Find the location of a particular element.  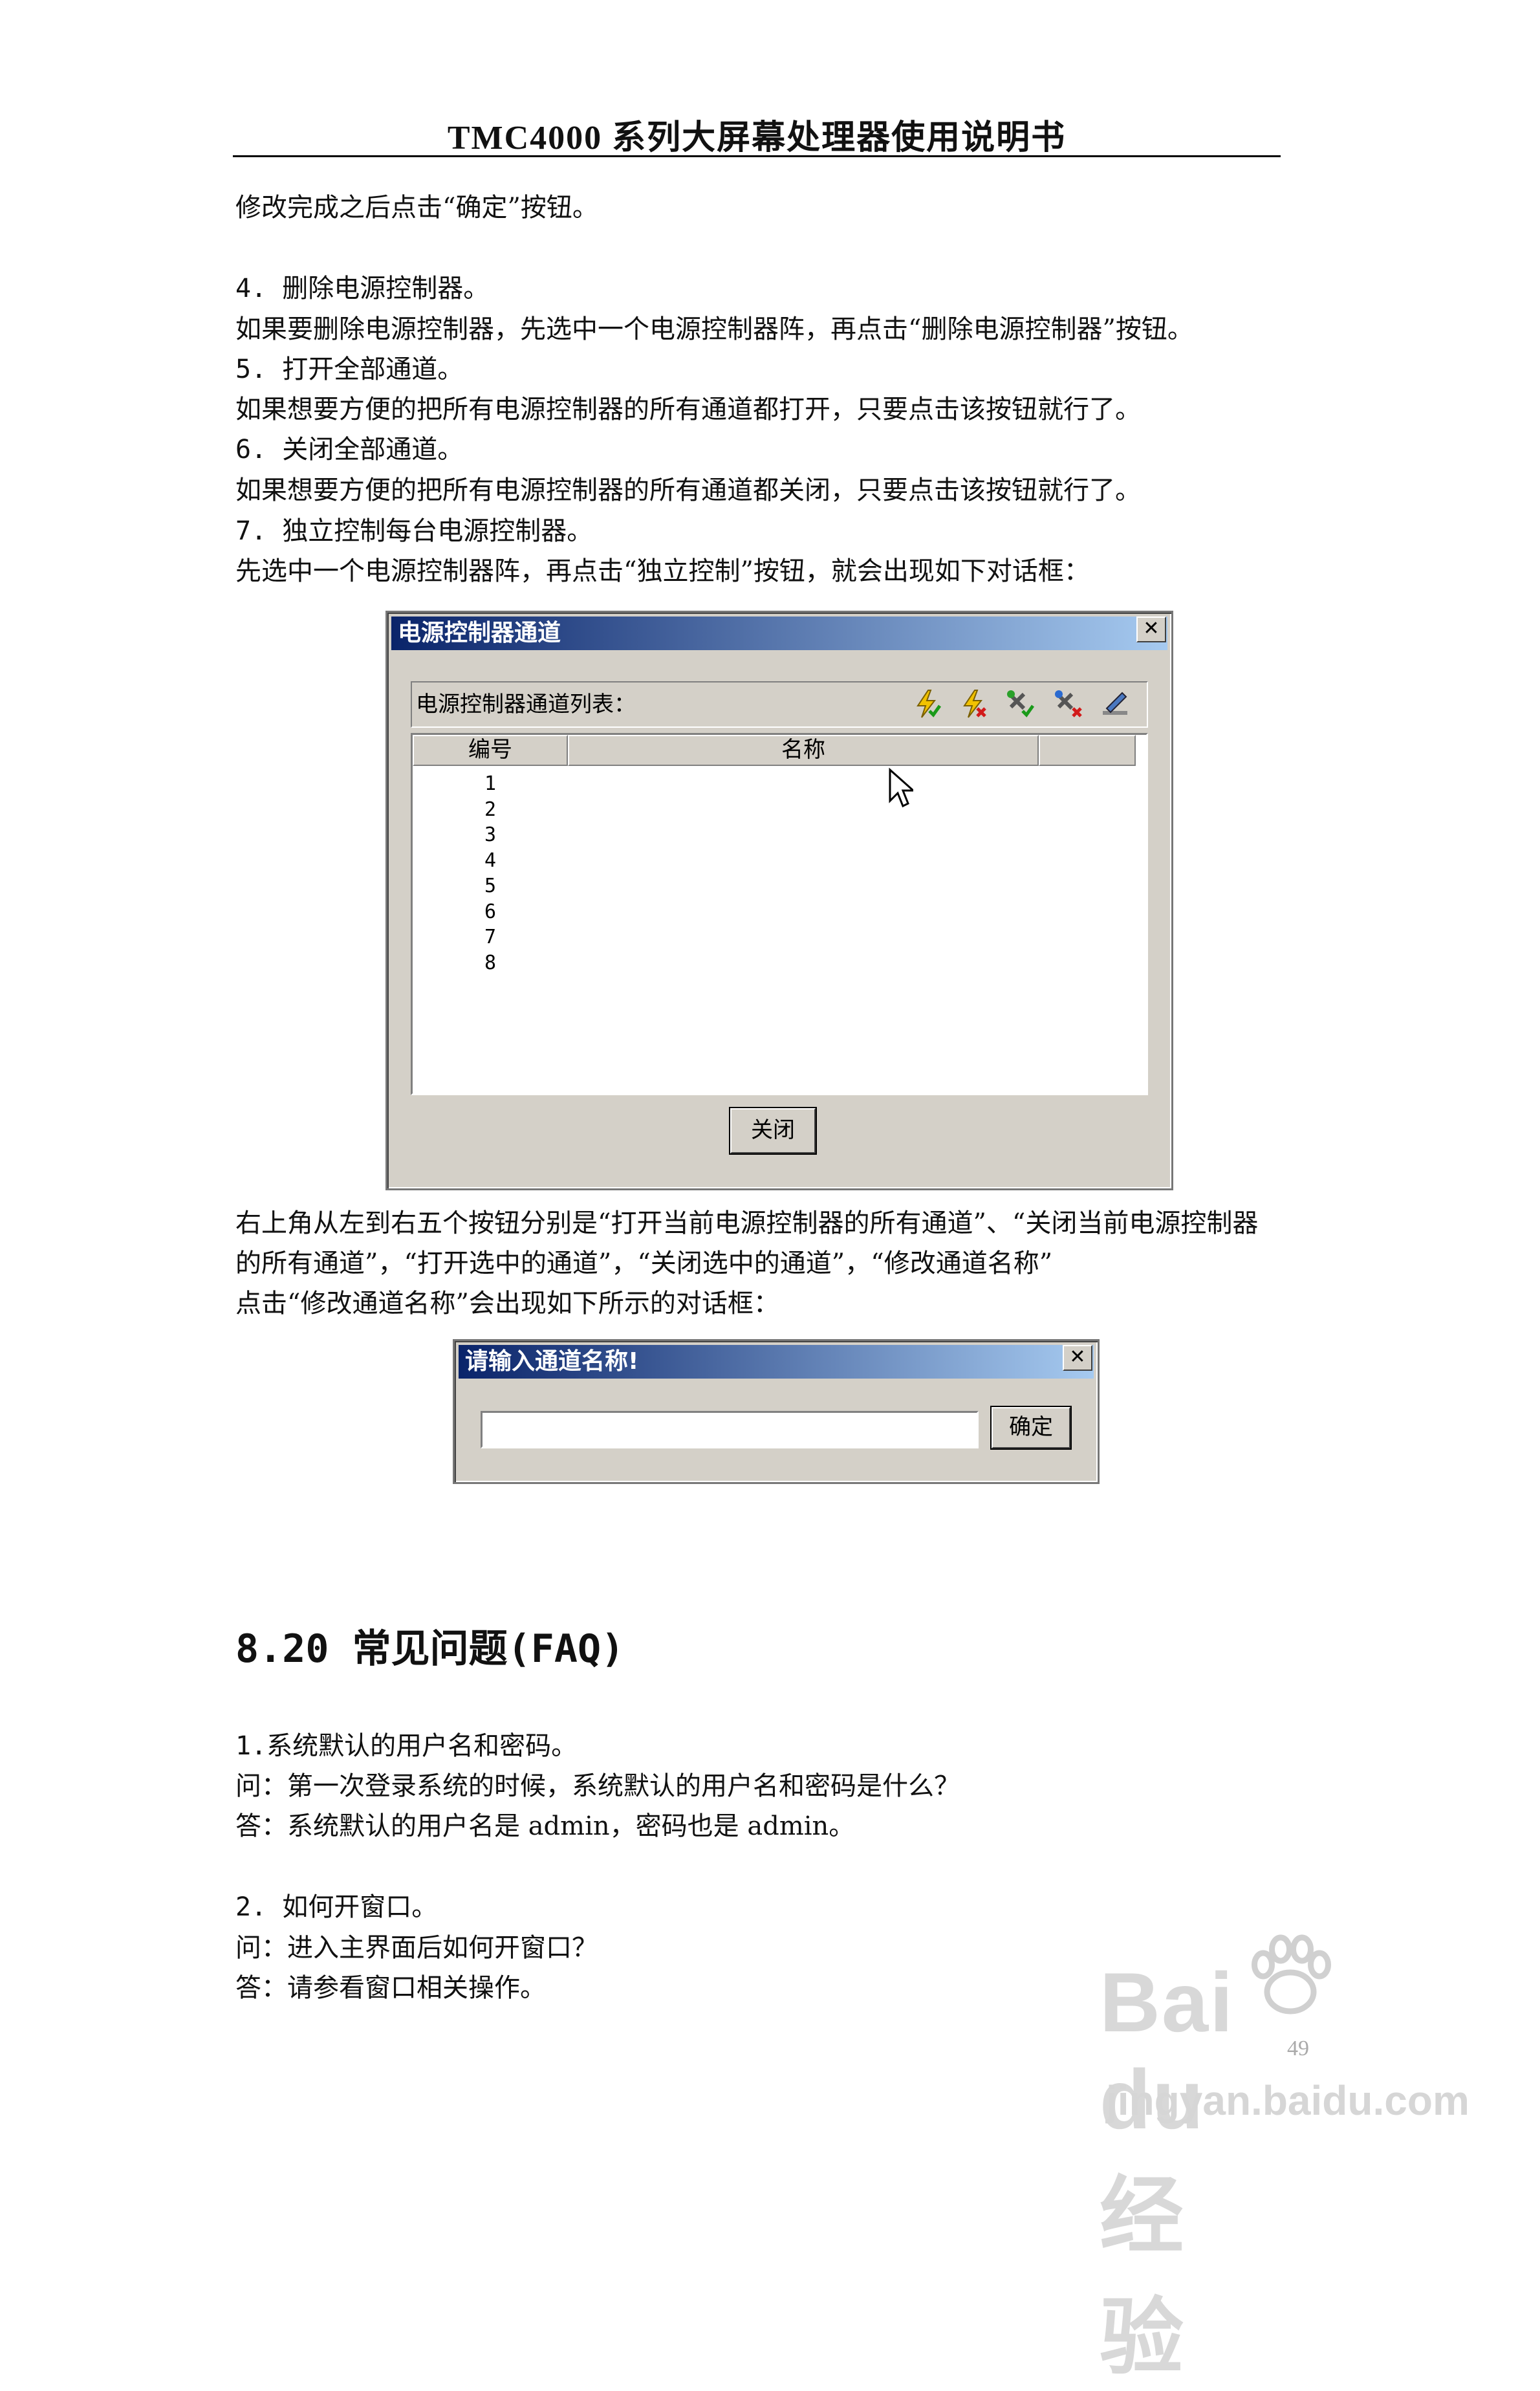

open-selected-channel-icon is located at coordinates (1020, 704).